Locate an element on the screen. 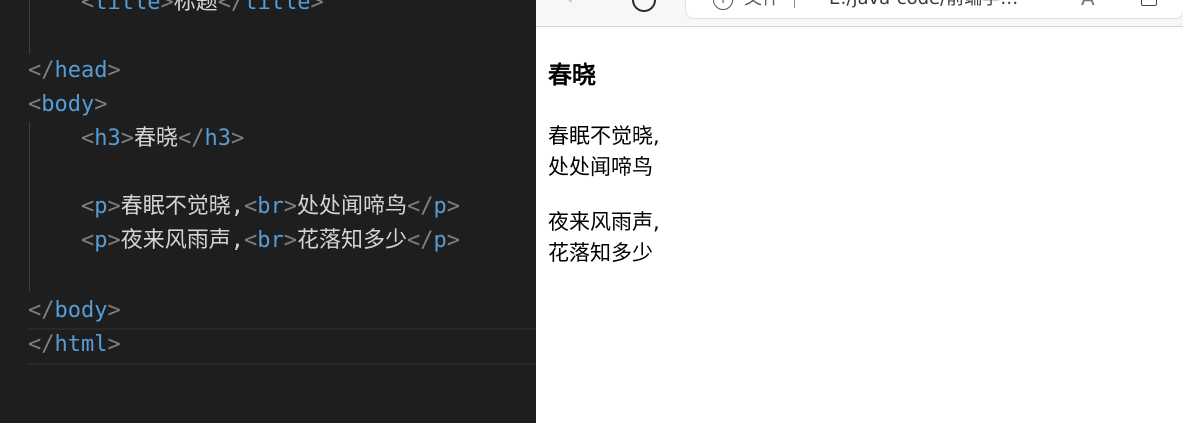 The image size is (1183, 423). browser-toolbar: ← i 文件 E:/java-code/前端学习/... A is located at coordinates (859, 13).